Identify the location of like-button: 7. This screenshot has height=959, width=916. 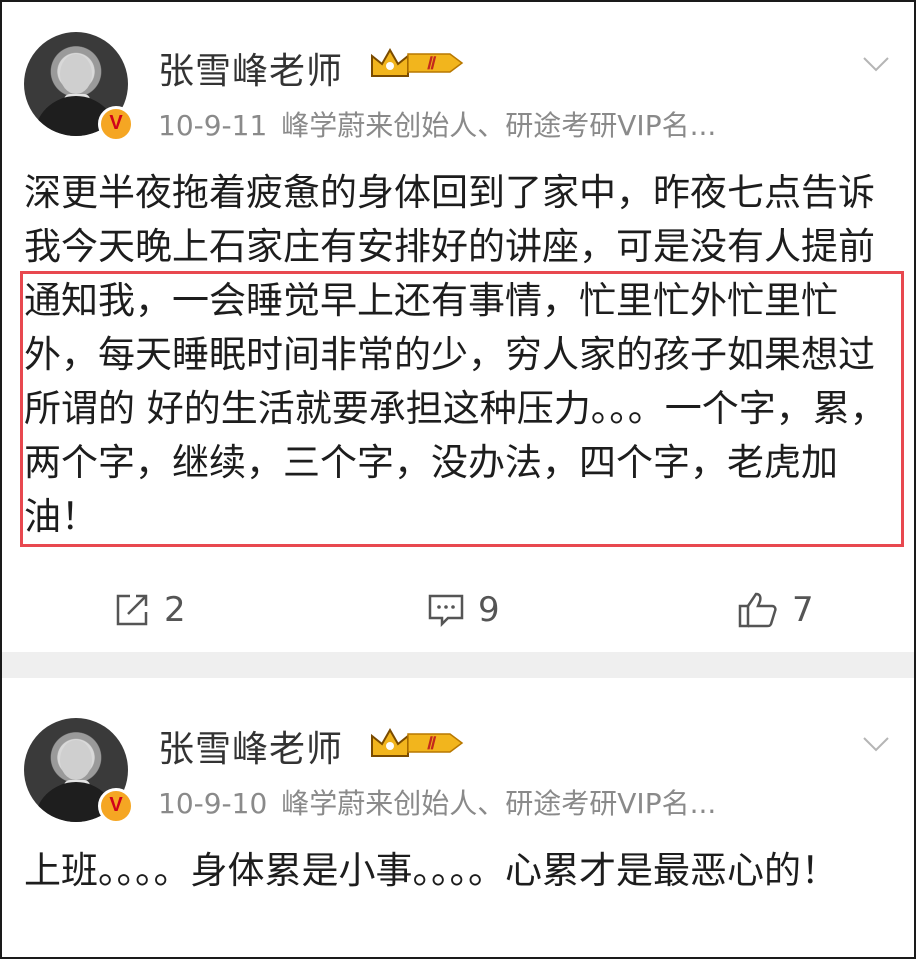
(775, 610).